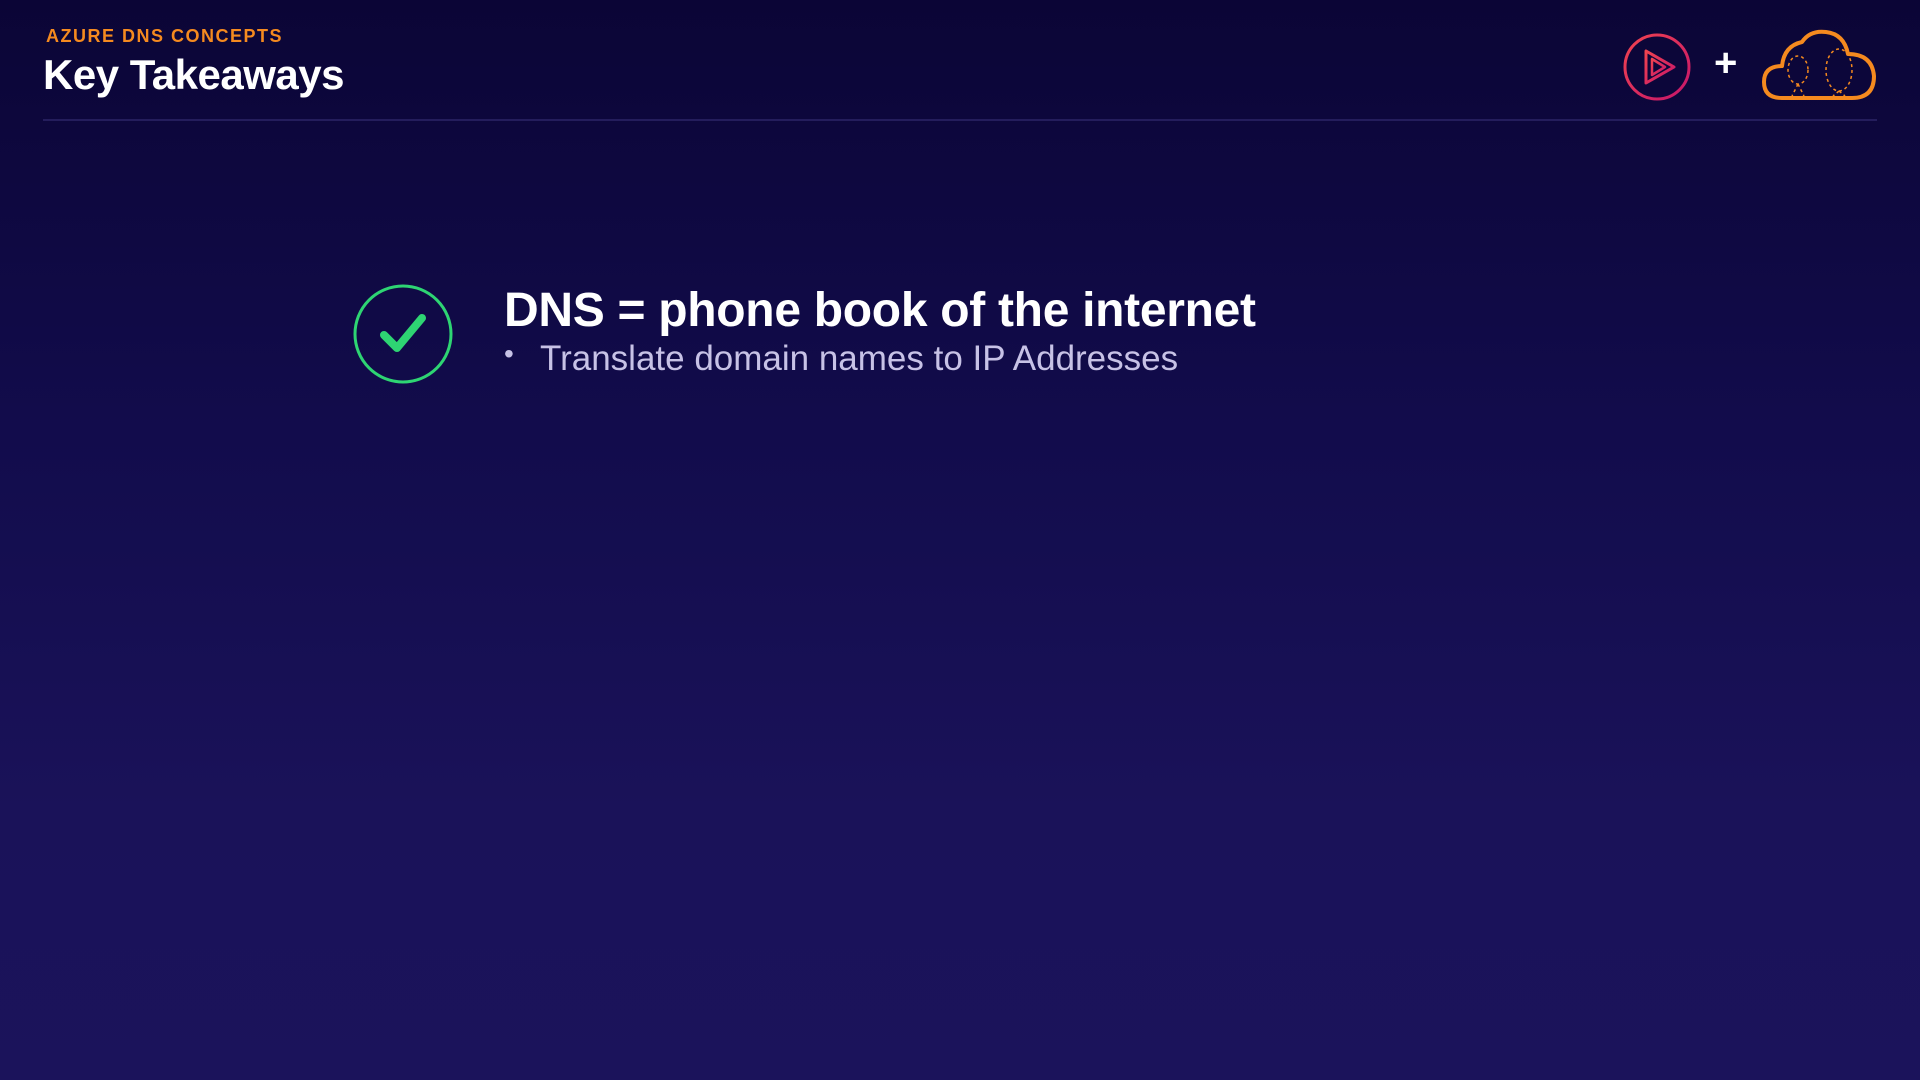 The height and width of the screenshot is (1080, 1920). Describe the element at coordinates (880, 310) in the screenshot. I see `takeaway-heading: DNS = phone book of the internet` at that location.